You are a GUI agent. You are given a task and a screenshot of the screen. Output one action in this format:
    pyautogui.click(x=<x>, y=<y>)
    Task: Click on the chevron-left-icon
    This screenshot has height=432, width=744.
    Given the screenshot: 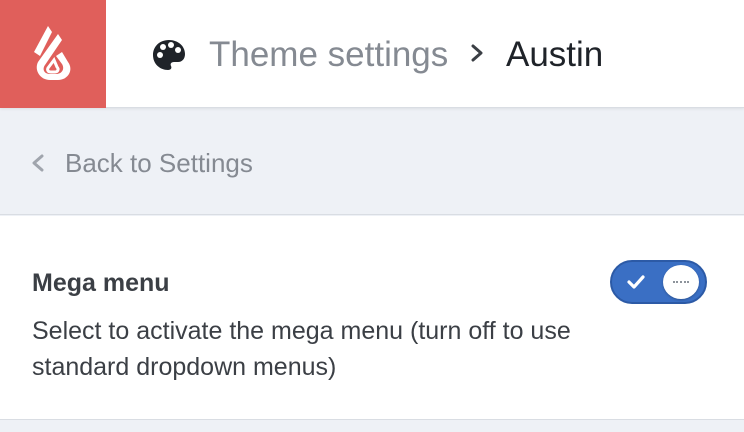 What is the action you would take?
    pyautogui.click(x=38, y=163)
    